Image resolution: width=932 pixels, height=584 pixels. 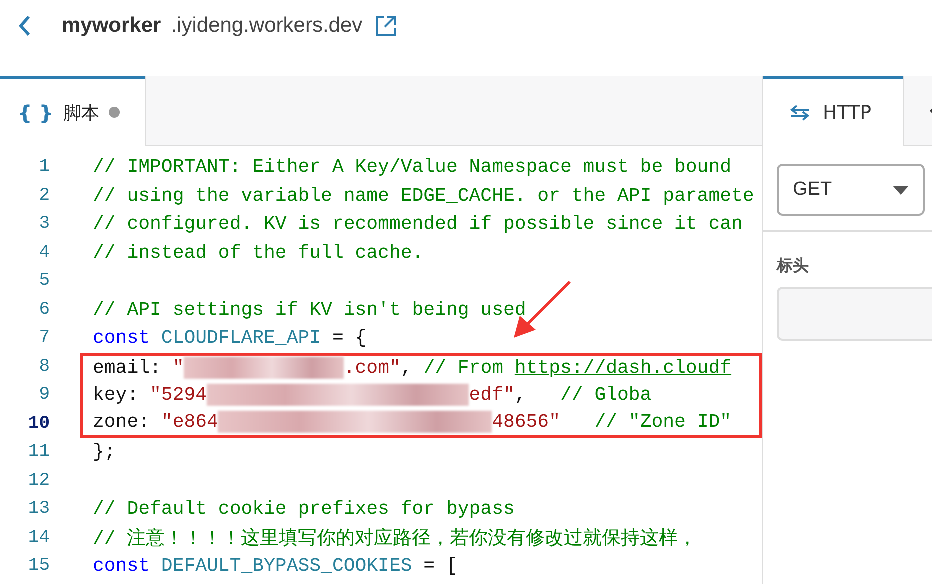 I want to click on code-text: // Globa, so click(x=606, y=395).